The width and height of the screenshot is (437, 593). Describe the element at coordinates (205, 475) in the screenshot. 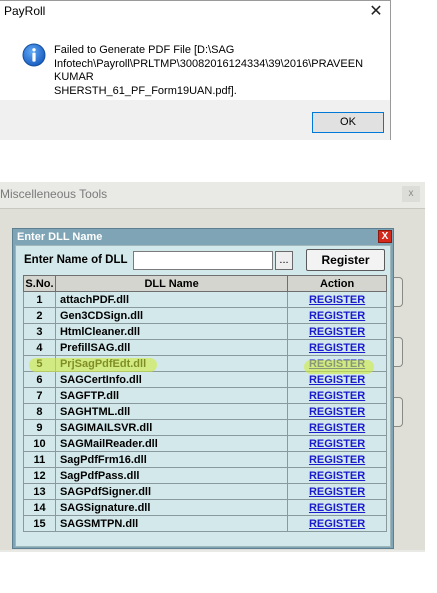

I see `table-row: 12 SagPdfPass.dll REGISTER` at that location.